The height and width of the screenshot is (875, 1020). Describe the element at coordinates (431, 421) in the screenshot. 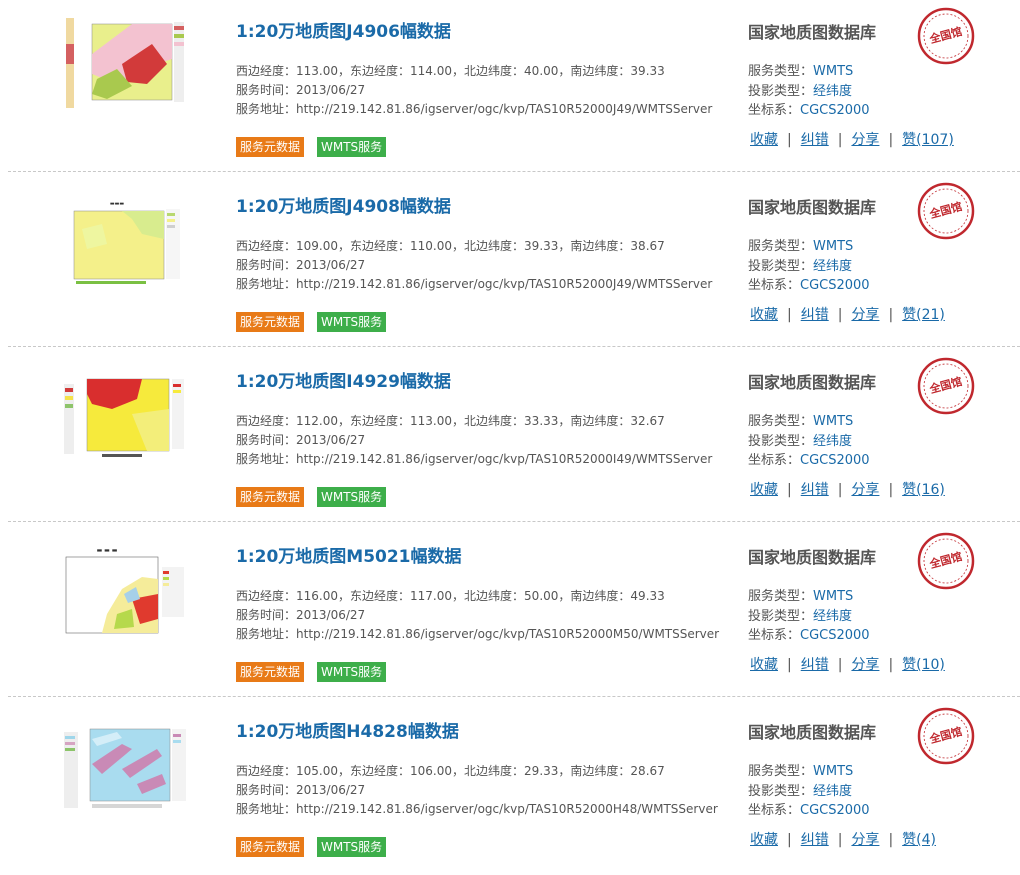

I see `east-value: 113.00` at that location.